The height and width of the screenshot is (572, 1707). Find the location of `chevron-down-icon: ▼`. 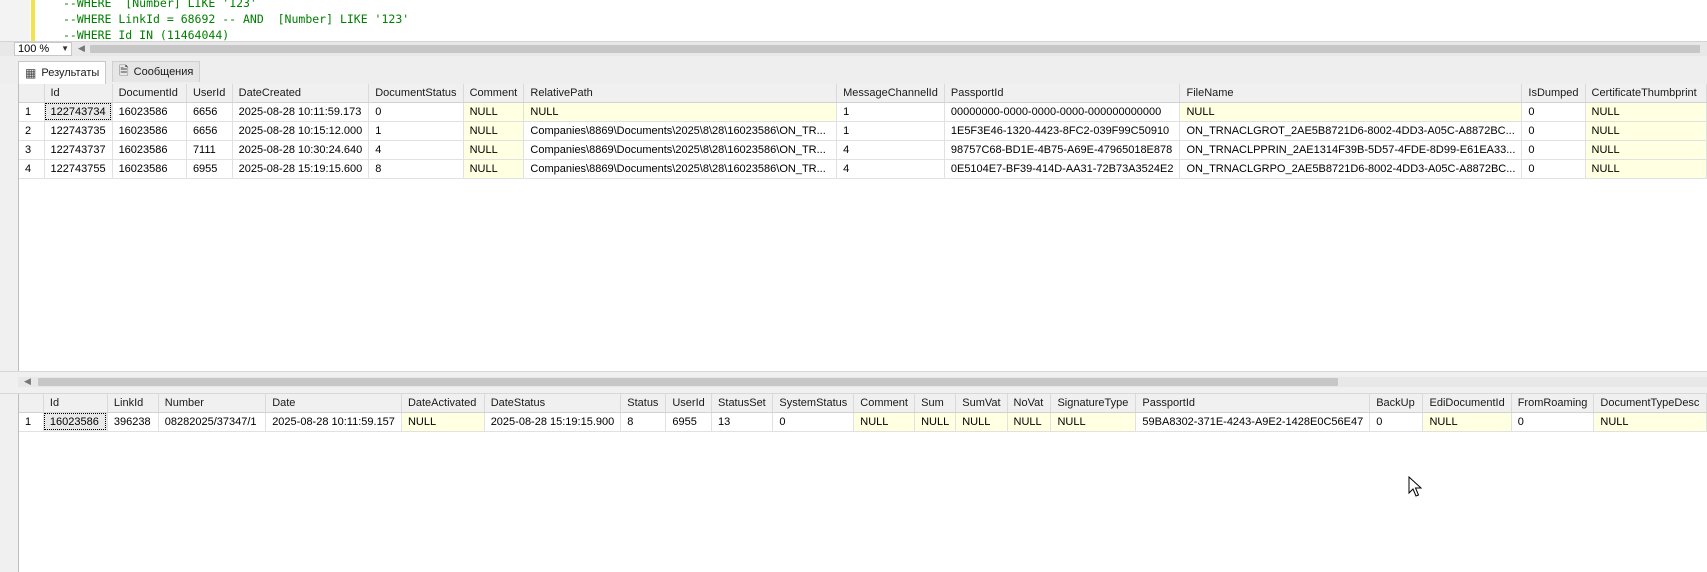

chevron-down-icon: ▼ is located at coordinates (65, 49).